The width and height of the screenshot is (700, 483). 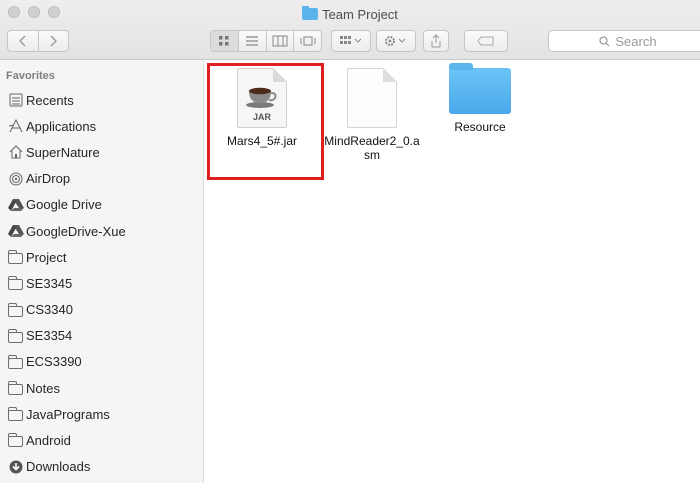 What do you see at coordinates (102, 100) in the screenshot?
I see `sidebar-item-recents: Recents` at bounding box center [102, 100].